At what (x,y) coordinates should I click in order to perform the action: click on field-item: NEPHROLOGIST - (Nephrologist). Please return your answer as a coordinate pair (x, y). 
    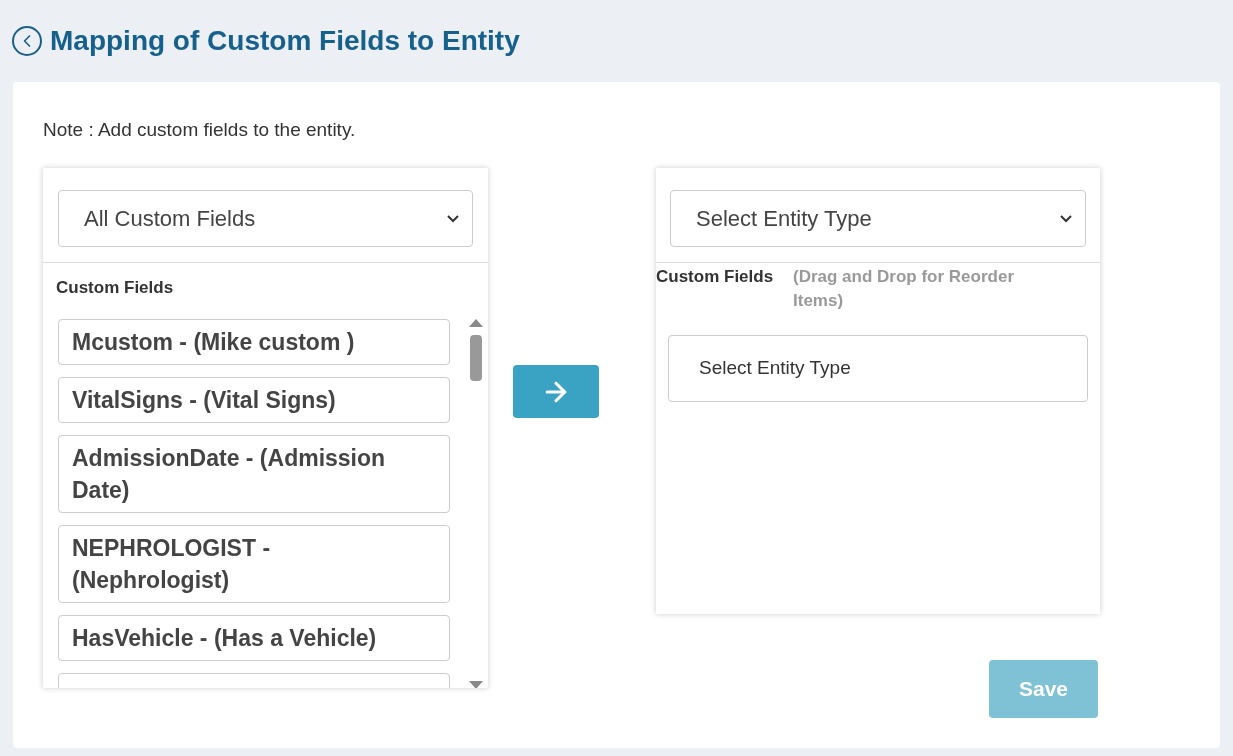
    Looking at the image, I should click on (254, 563).